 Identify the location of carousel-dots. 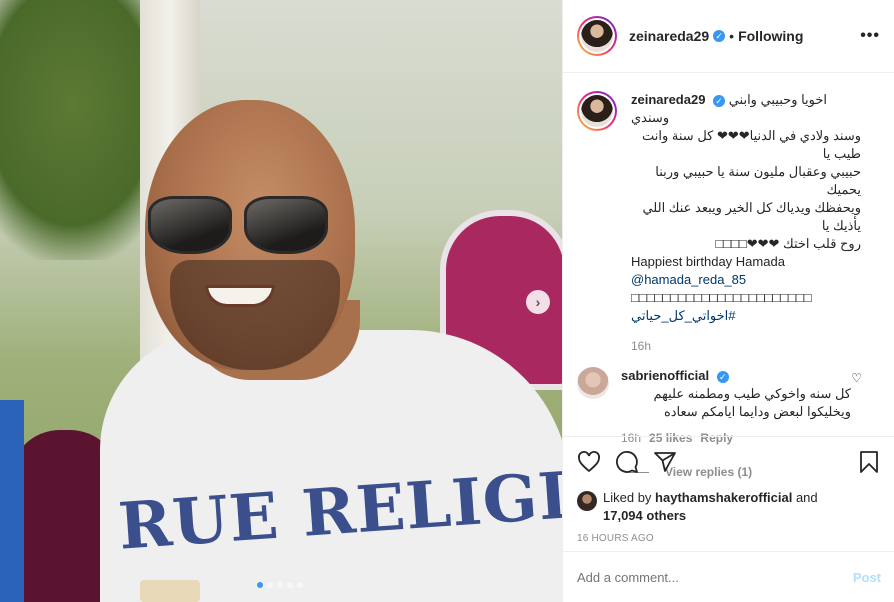
(280, 585).